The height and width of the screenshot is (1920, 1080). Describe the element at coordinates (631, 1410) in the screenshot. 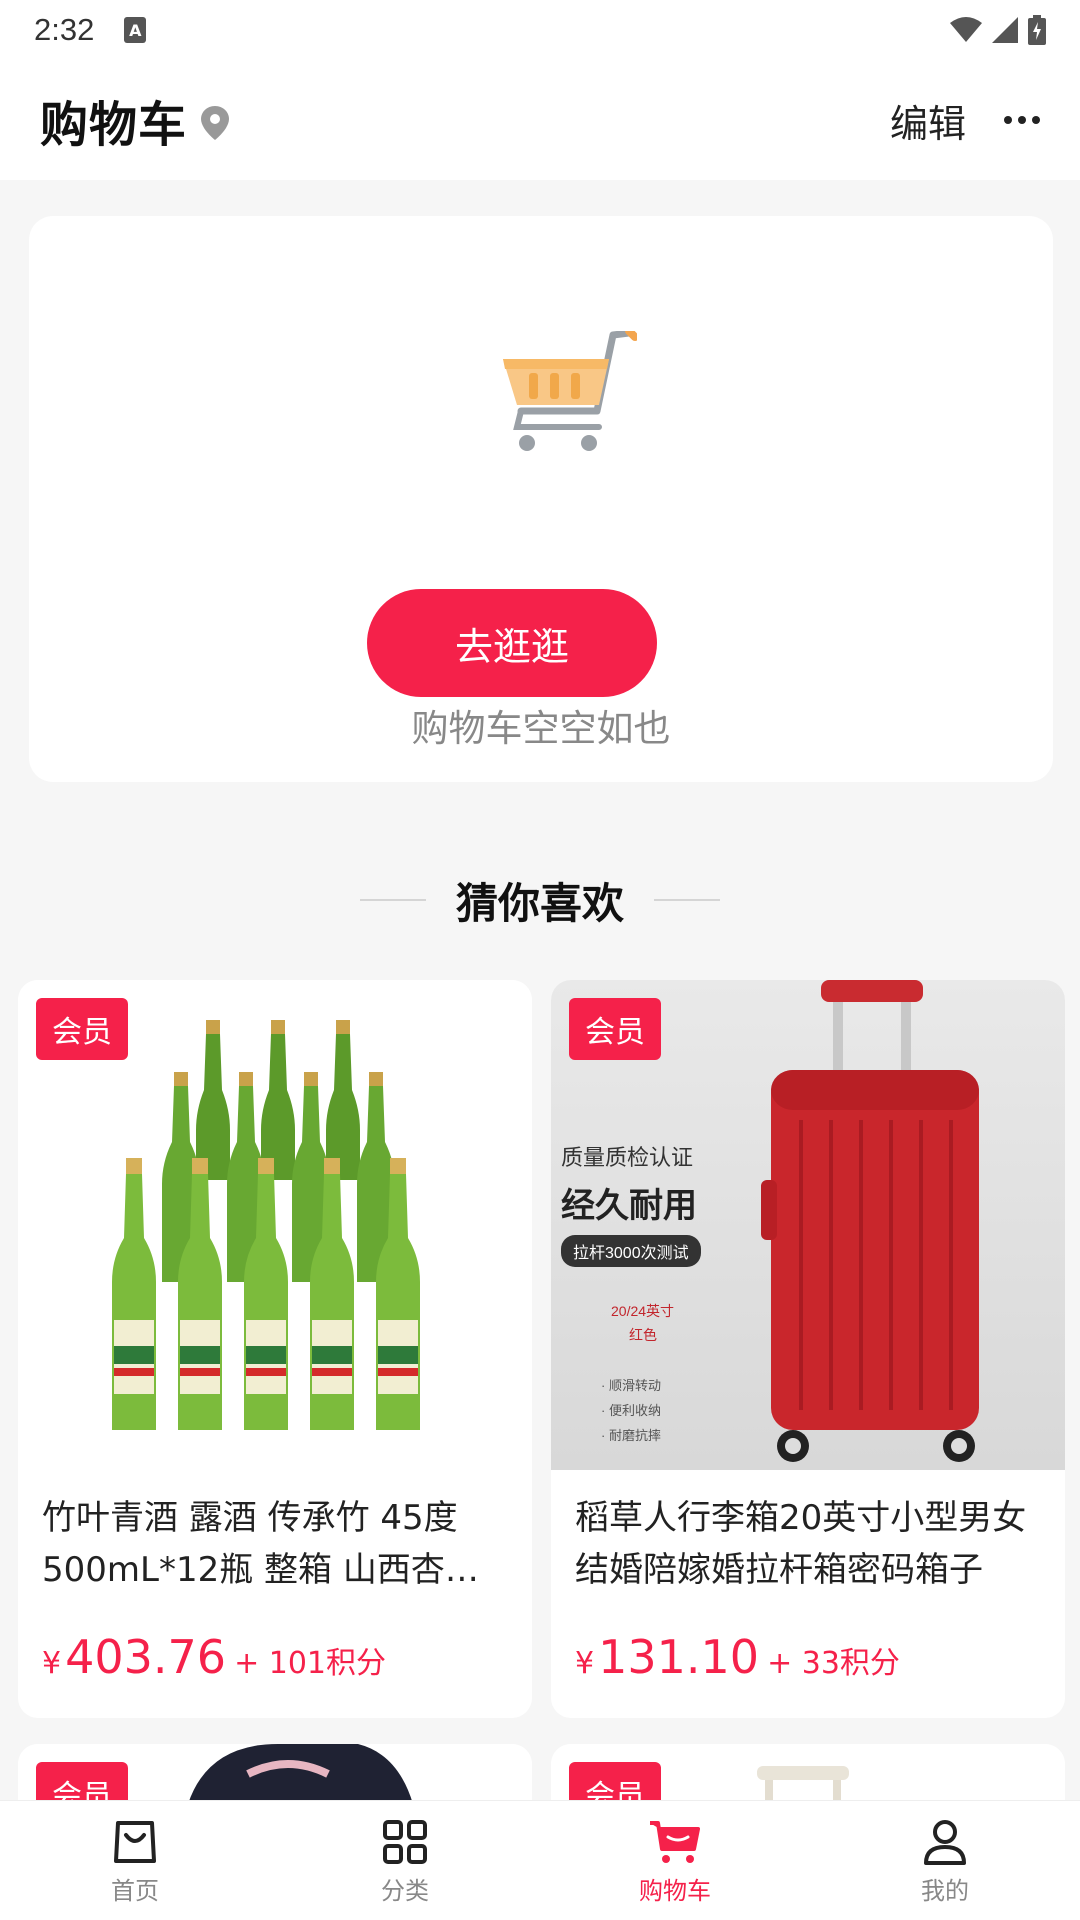

I see `image-text: · 便利收纳` at that location.